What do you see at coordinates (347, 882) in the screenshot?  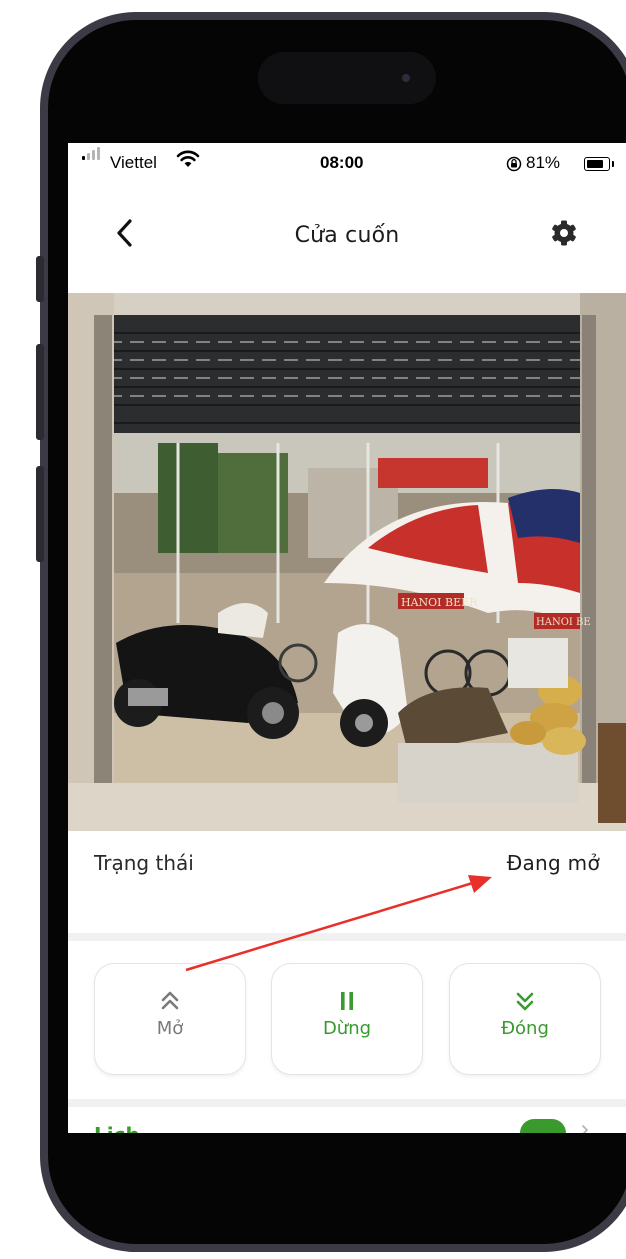 I see `status-row: Trạng thái Đang mở` at bounding box center [347, 882].